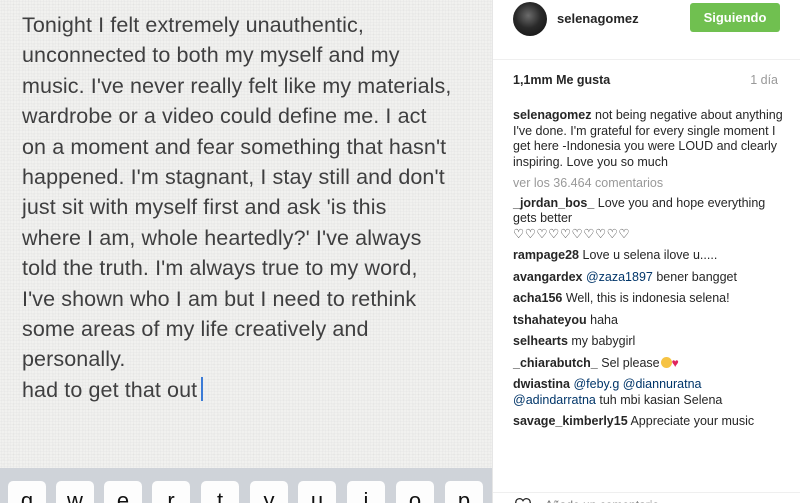 The height and width of the screenshot is (503, 800). I want to click on key-r: r, so click(171, 492).